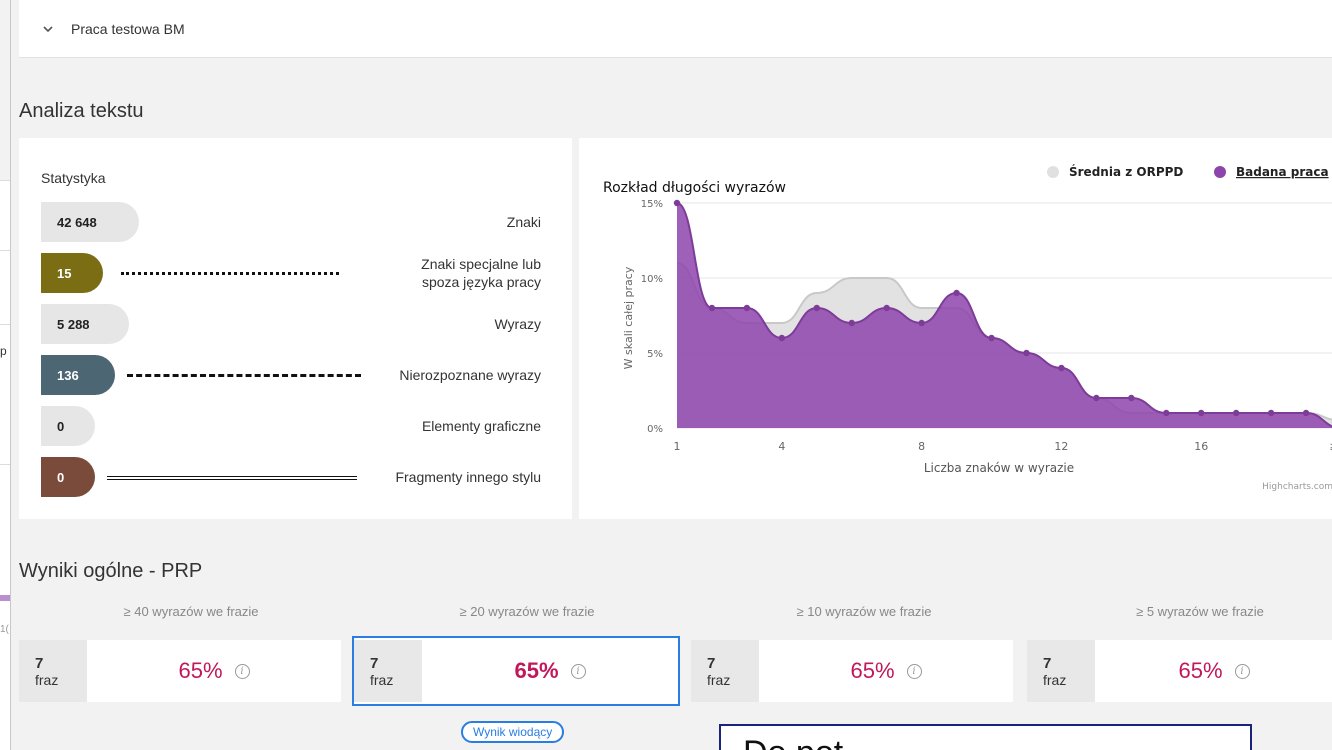  Describe the element at coordinates (655, 429) in the screenshot. I see `chart-y-tick-label: 0%` at that location.